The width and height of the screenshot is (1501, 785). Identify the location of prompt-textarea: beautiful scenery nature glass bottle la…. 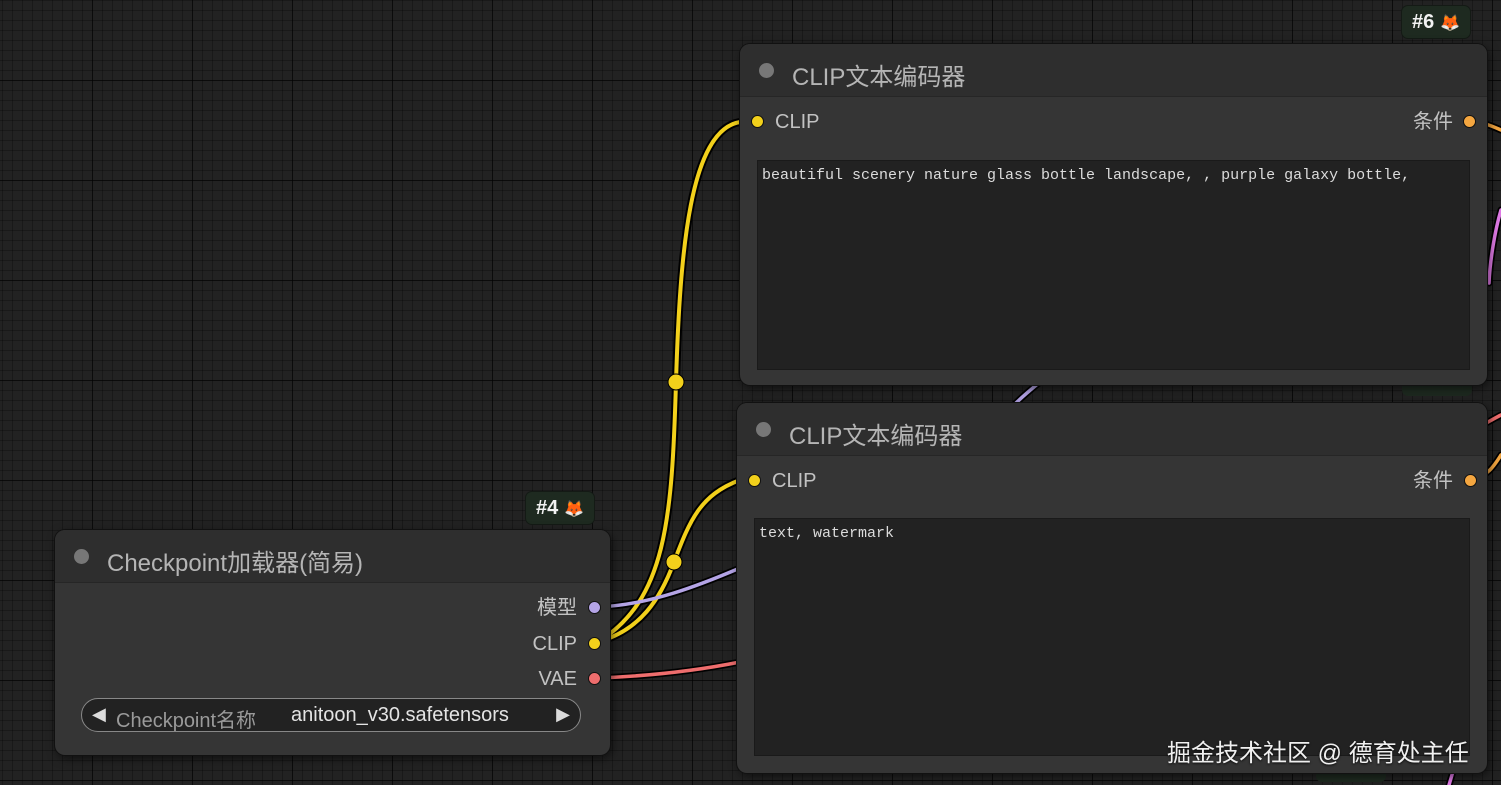
(1113, 265).